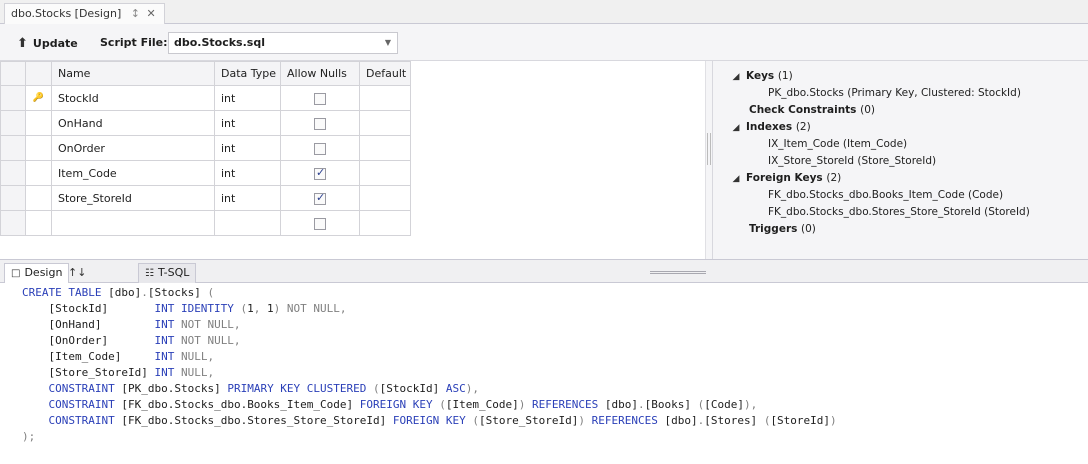 Image resolution: width=1088 pixels, height=464 pixels. Describe the element at coordinates (257, 420) in the screenshot. I see `sql-token: [FK_dbo.Stocks_dbo.Stores_Store_StoreId]` at that location.